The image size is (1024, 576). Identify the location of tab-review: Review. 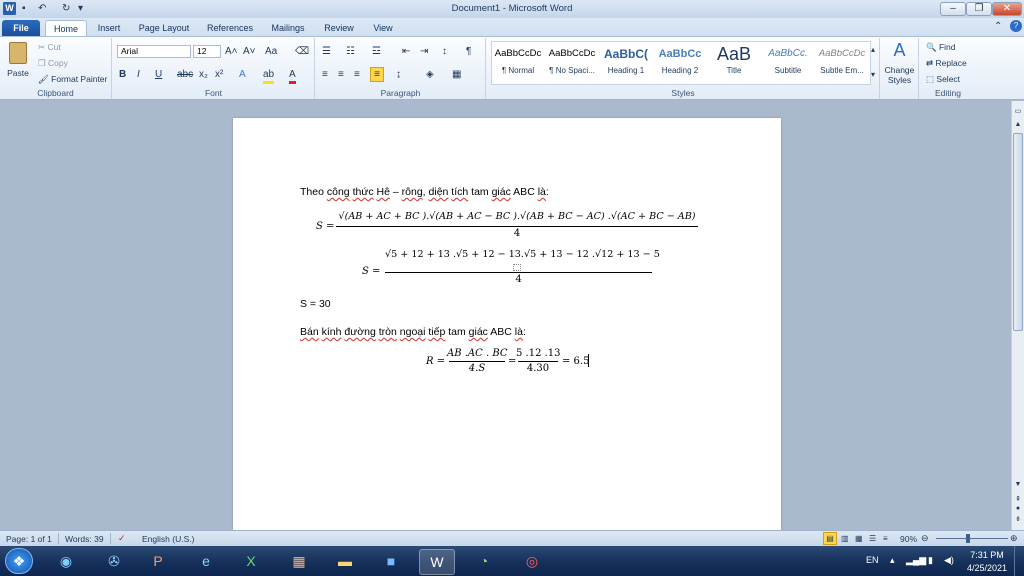
(339, 28).